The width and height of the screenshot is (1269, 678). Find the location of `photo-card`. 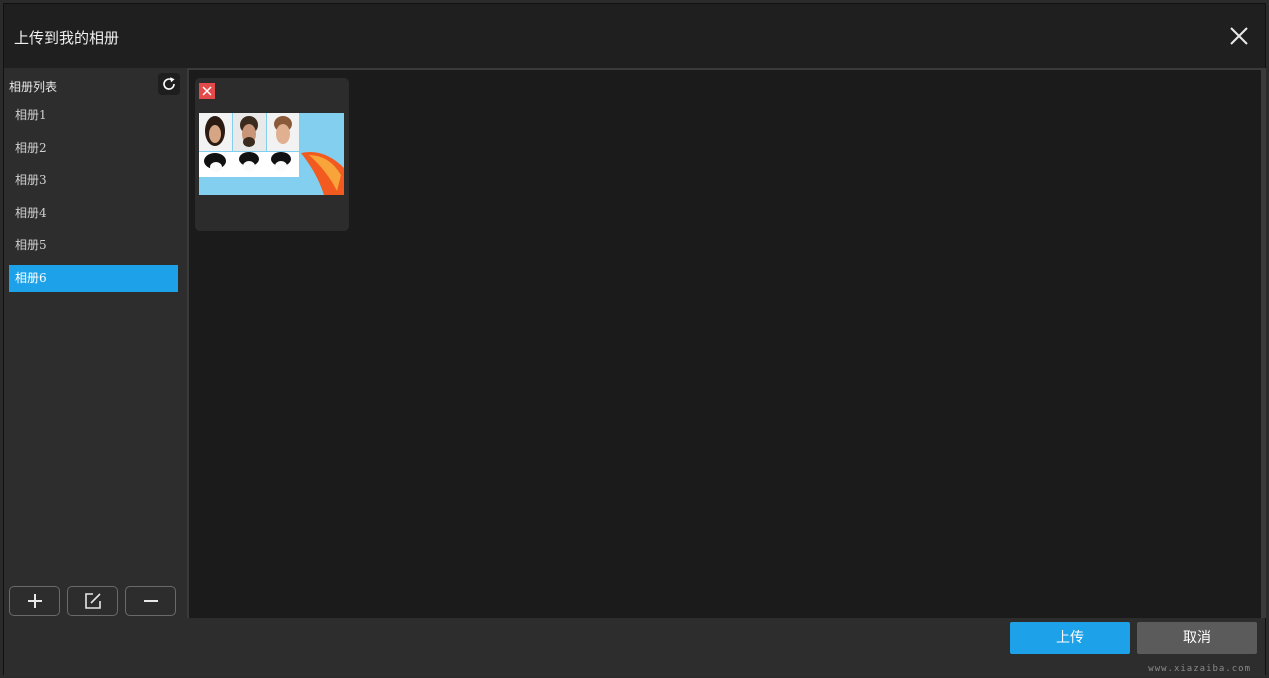

photo-card is located at coordinates (272, 154).